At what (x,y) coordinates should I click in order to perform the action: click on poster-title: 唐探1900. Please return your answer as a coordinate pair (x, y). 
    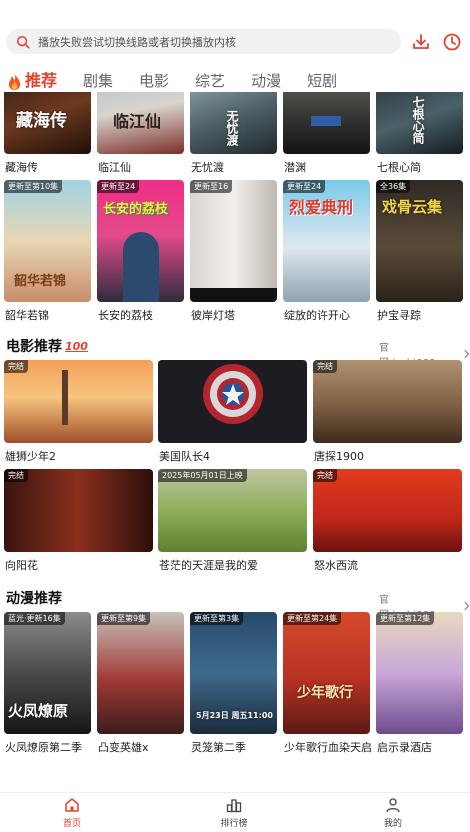
    Looking at the image, I should click on (339, 456).